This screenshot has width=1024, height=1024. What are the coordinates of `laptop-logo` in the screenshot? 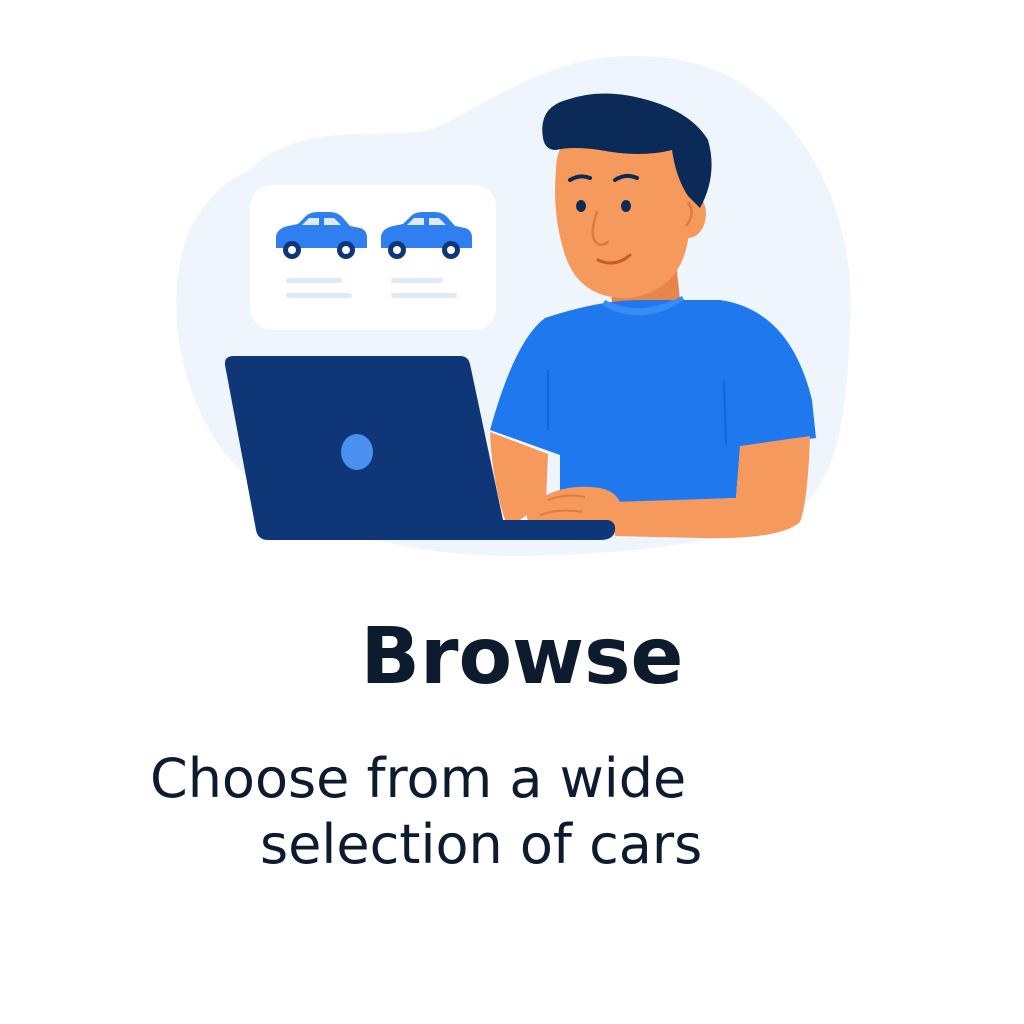 It's located at (357, 452).